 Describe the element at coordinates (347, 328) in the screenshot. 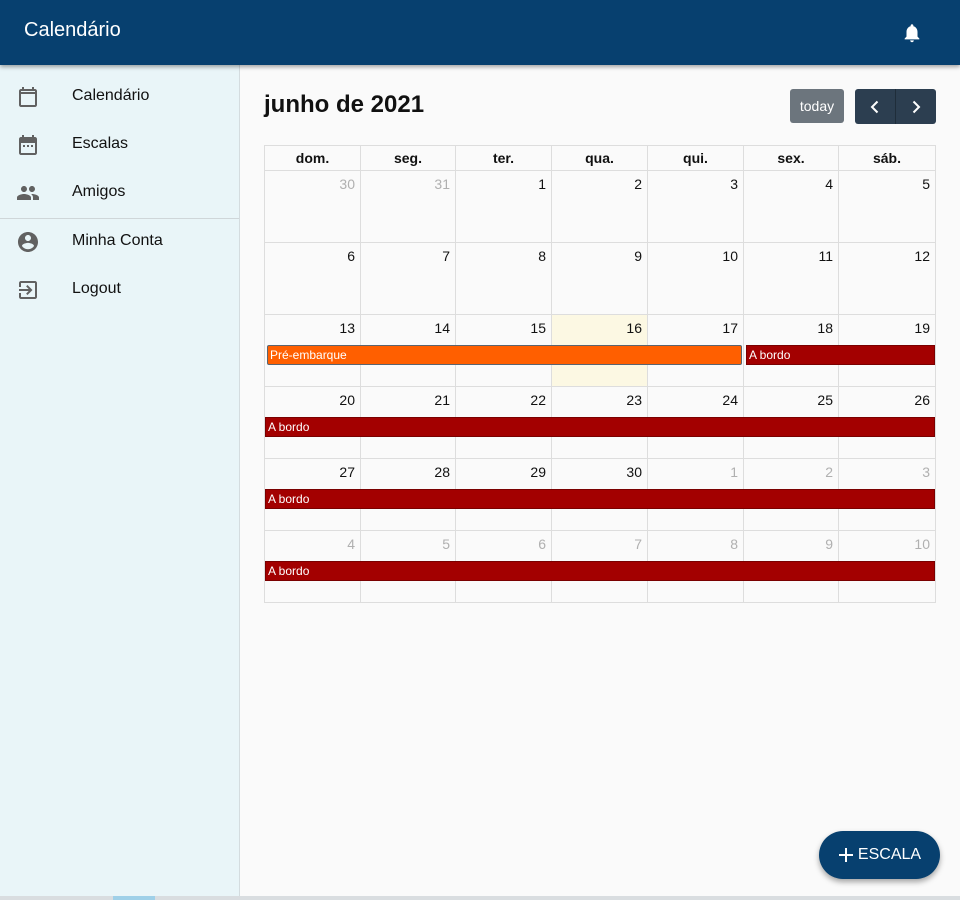

I see `day-number: 13` at that location.